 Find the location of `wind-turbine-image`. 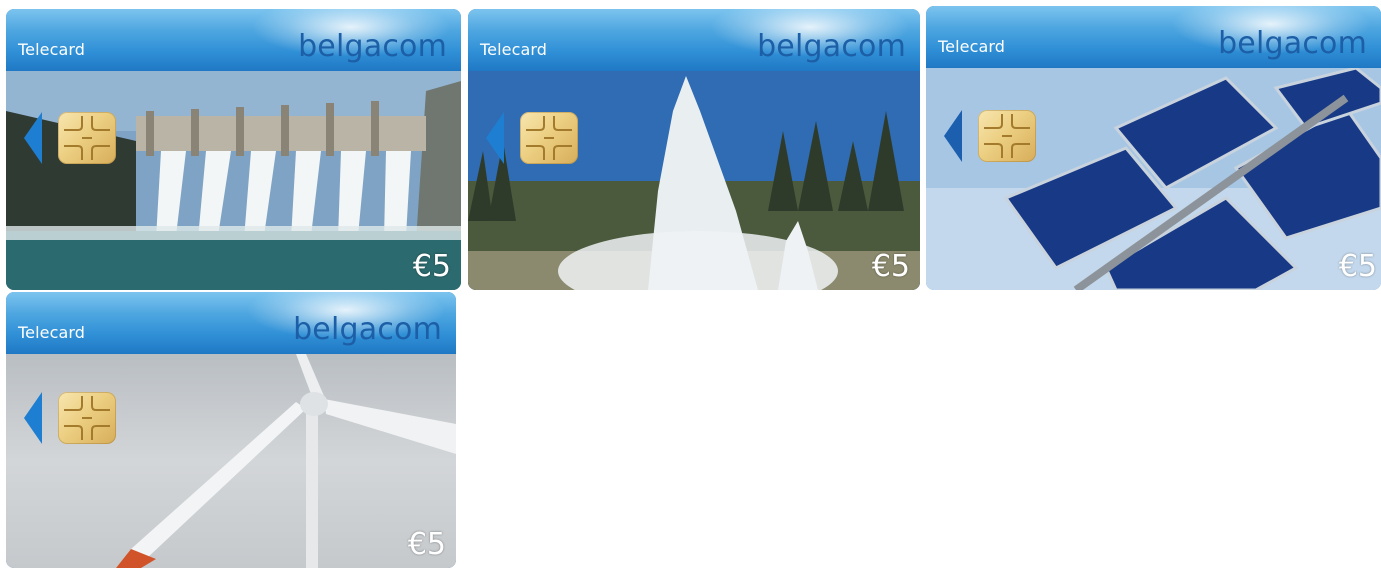

wind-turbine-image is located at coordinates (231, 461).